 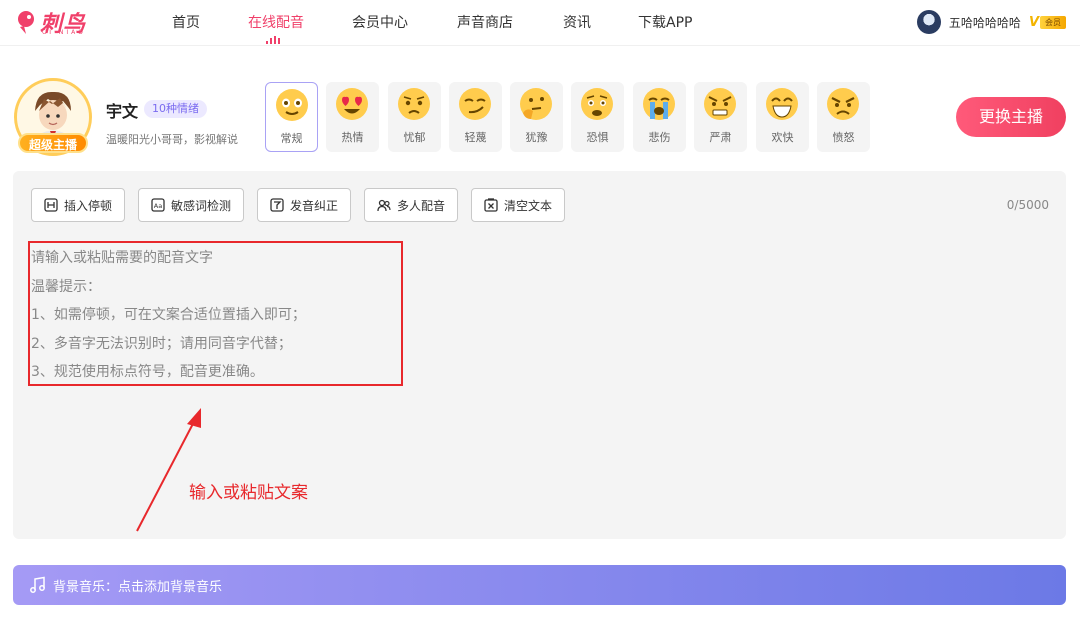 I want to click on change-anchor-button: 更换主播, so click(x=1011, y=117).